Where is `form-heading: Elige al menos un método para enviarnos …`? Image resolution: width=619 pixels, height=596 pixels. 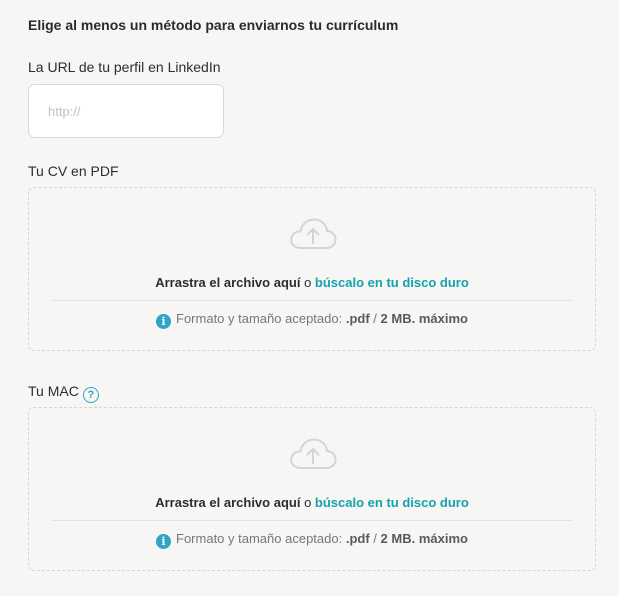 form-heading: Elige al menos un método para enviarnos … is located at coordinates (213, 25).